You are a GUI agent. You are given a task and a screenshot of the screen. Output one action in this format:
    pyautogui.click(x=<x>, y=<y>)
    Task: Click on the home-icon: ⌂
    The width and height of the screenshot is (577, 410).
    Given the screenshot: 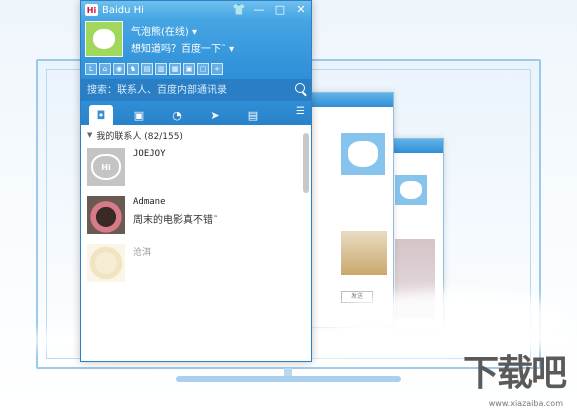 What is the action you would take?
    pyautogui.click(x=105, y=69)
    